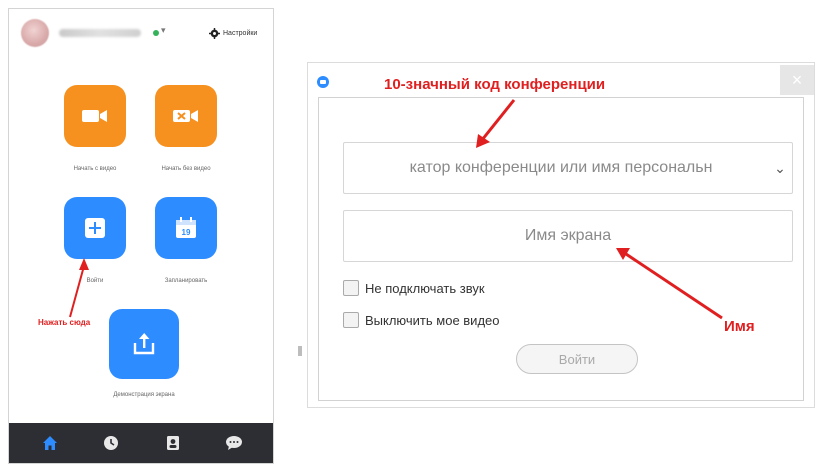  I want to click on divider-mark, so click(300, 351).